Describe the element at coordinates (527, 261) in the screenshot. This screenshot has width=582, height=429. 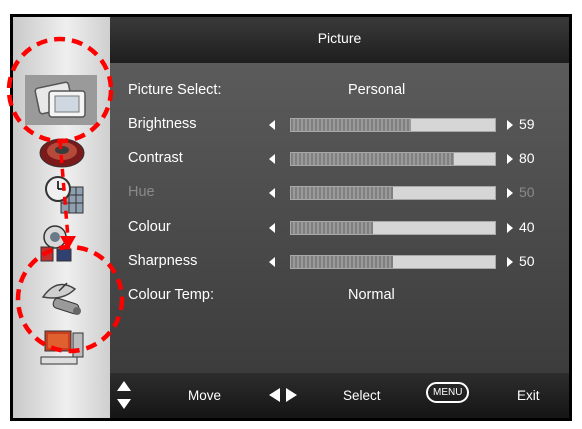
I see `sharpness-value: 50` at that location.